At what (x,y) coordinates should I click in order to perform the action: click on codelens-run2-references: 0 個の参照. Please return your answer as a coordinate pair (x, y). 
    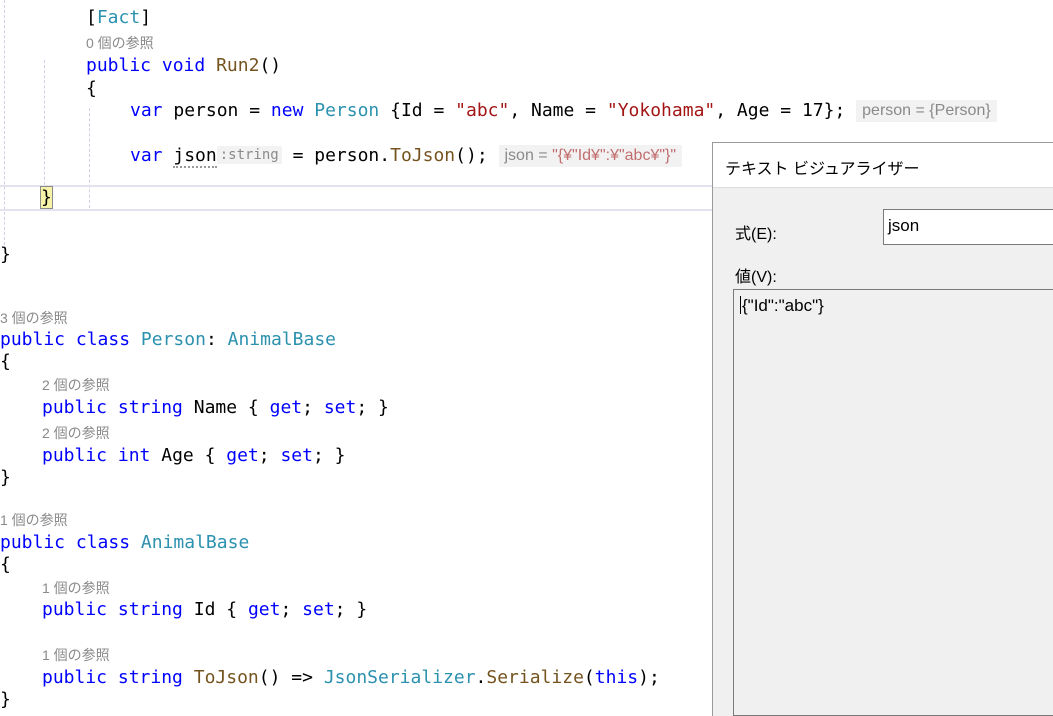
    Looking at the image, I should click on (120, 43).